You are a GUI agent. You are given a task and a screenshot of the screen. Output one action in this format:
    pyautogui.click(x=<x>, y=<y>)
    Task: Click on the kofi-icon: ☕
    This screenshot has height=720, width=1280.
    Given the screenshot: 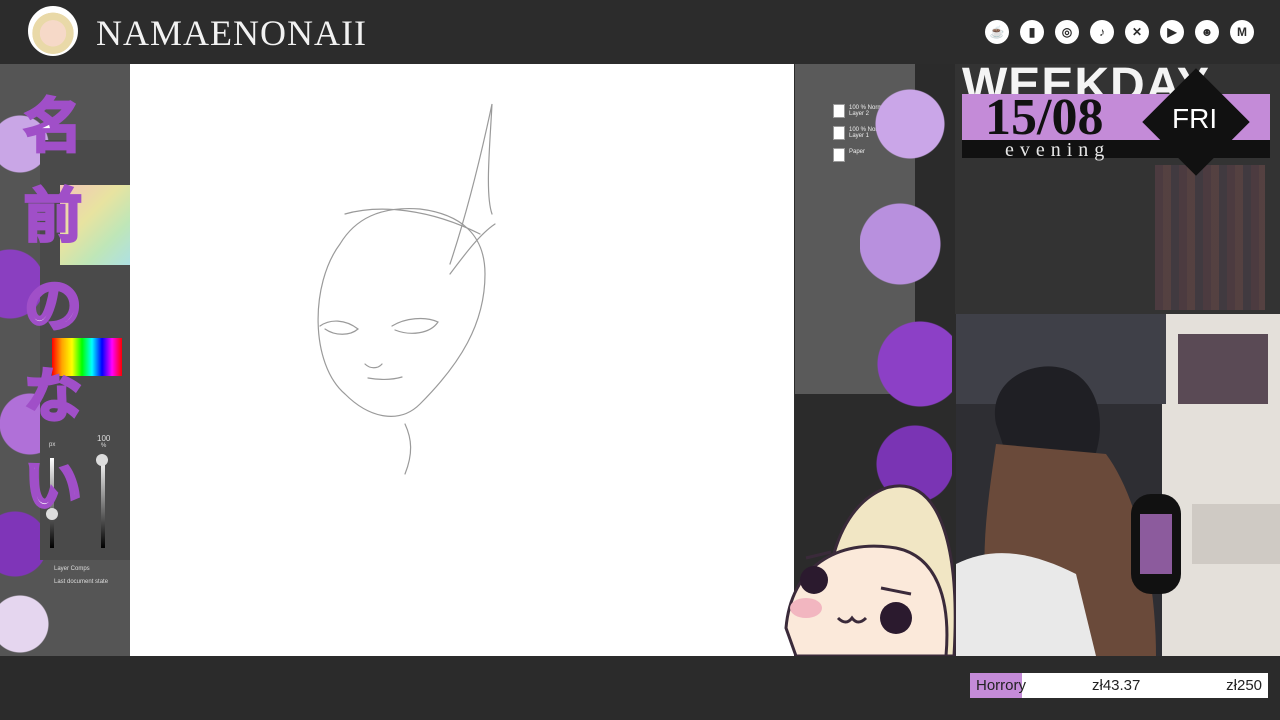 What is the action you would take?
    pyautogui.click(x=997, y=32)
    